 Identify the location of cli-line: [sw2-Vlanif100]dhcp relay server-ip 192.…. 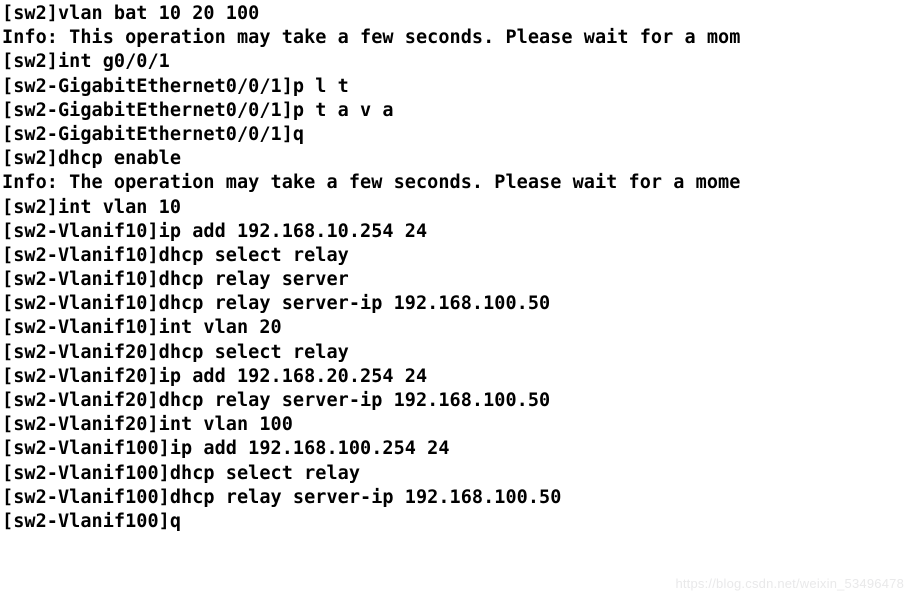
(282, 497).